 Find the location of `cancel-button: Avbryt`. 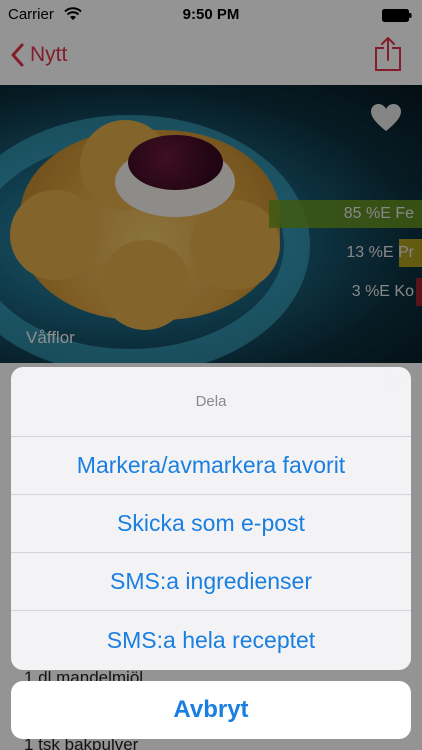

cancel-button: Avbryt is located at coordinates (211, 710).